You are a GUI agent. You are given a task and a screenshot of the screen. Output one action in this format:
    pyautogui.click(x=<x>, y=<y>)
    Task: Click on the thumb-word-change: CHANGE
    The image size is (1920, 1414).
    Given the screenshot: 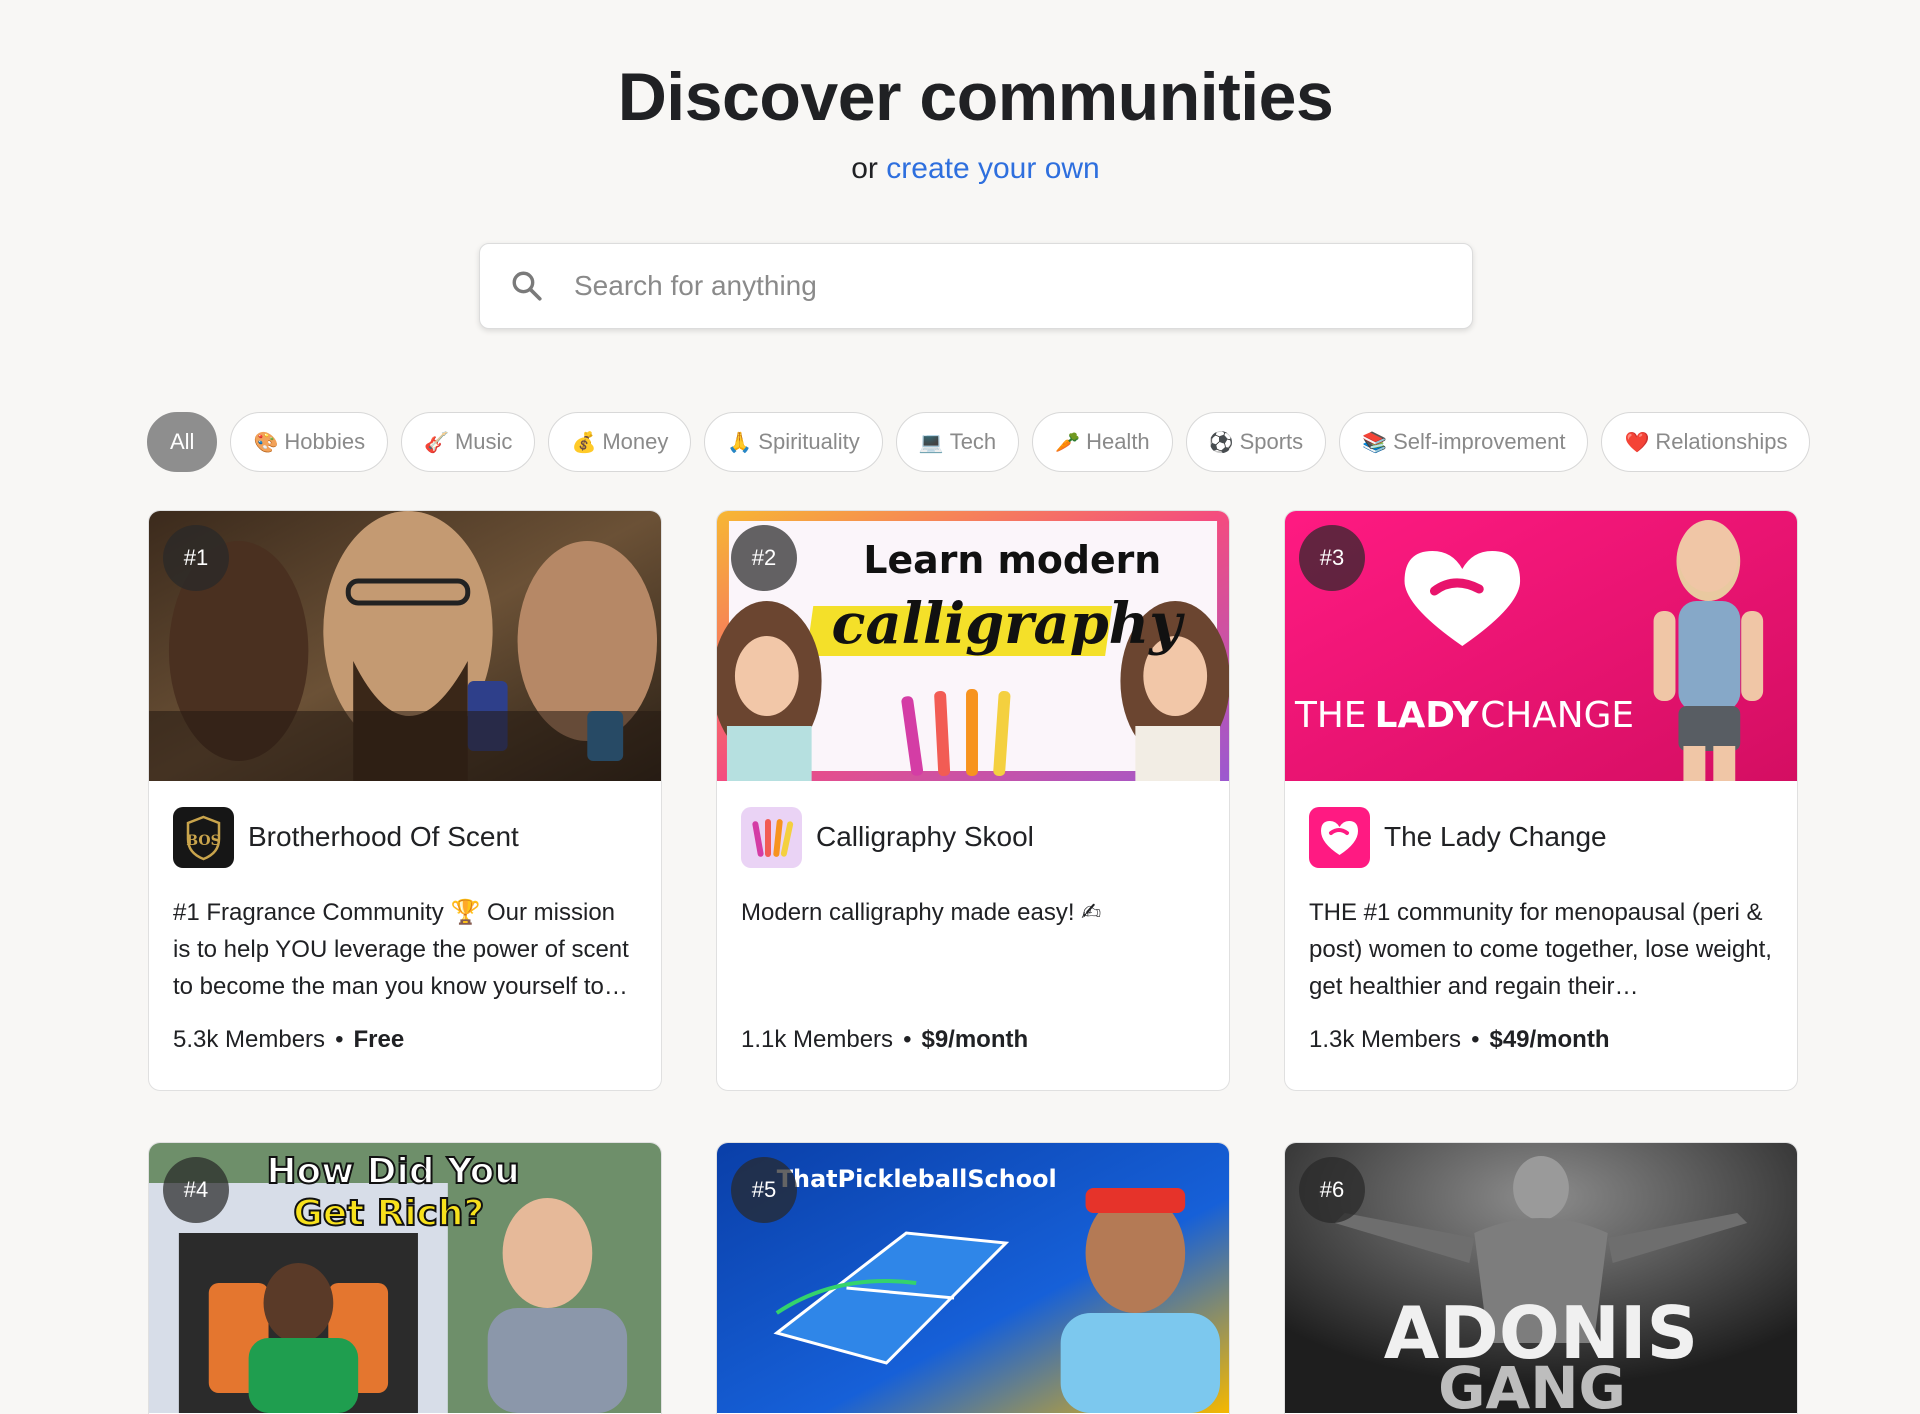 What is the action you would take?
    pyautogui.click(x=1557, y=715)
    